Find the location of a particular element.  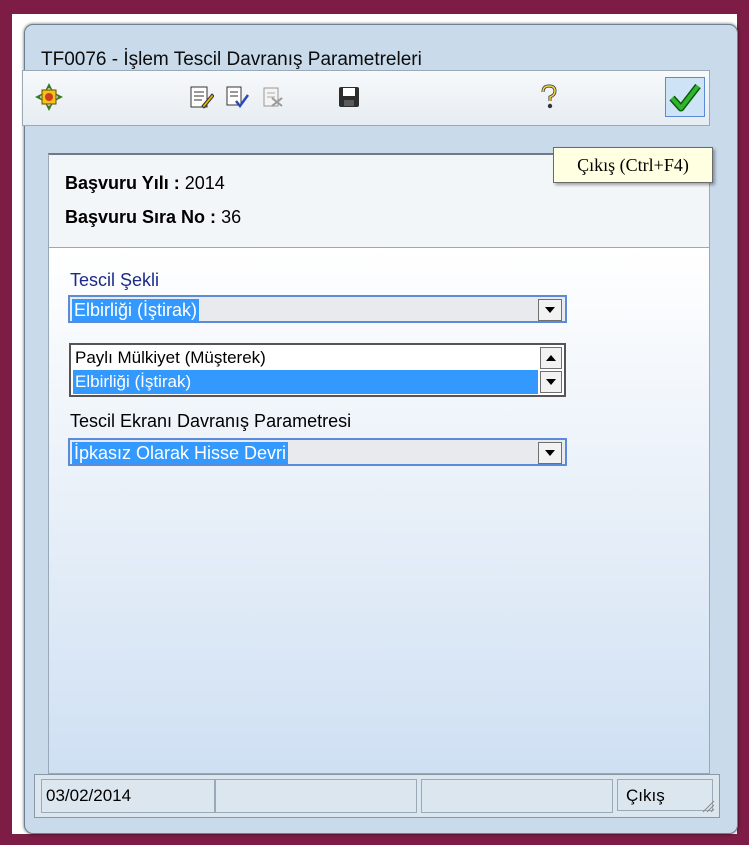

list-item-selected: Elbirliği (İştirak) is located at coordinates (305, 382).